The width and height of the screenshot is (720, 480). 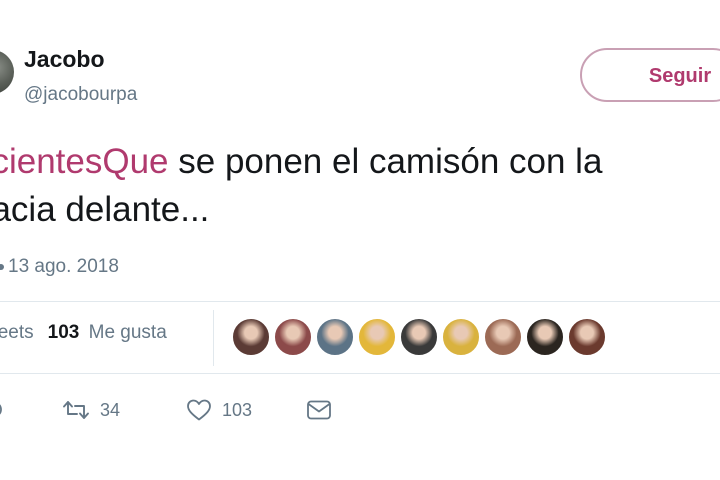 I want to click on reply-icon, so click(x=2, y=410).